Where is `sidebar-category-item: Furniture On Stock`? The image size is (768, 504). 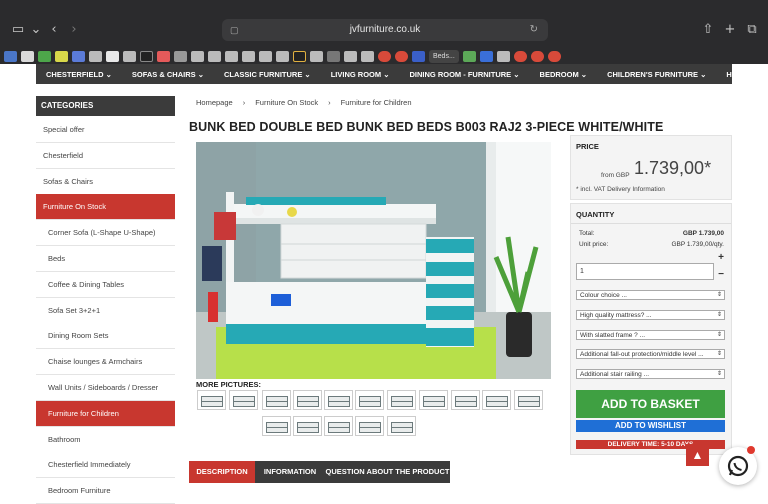
sidebar-category-item: Furniture On Stock is located at coordinates (105, 207).